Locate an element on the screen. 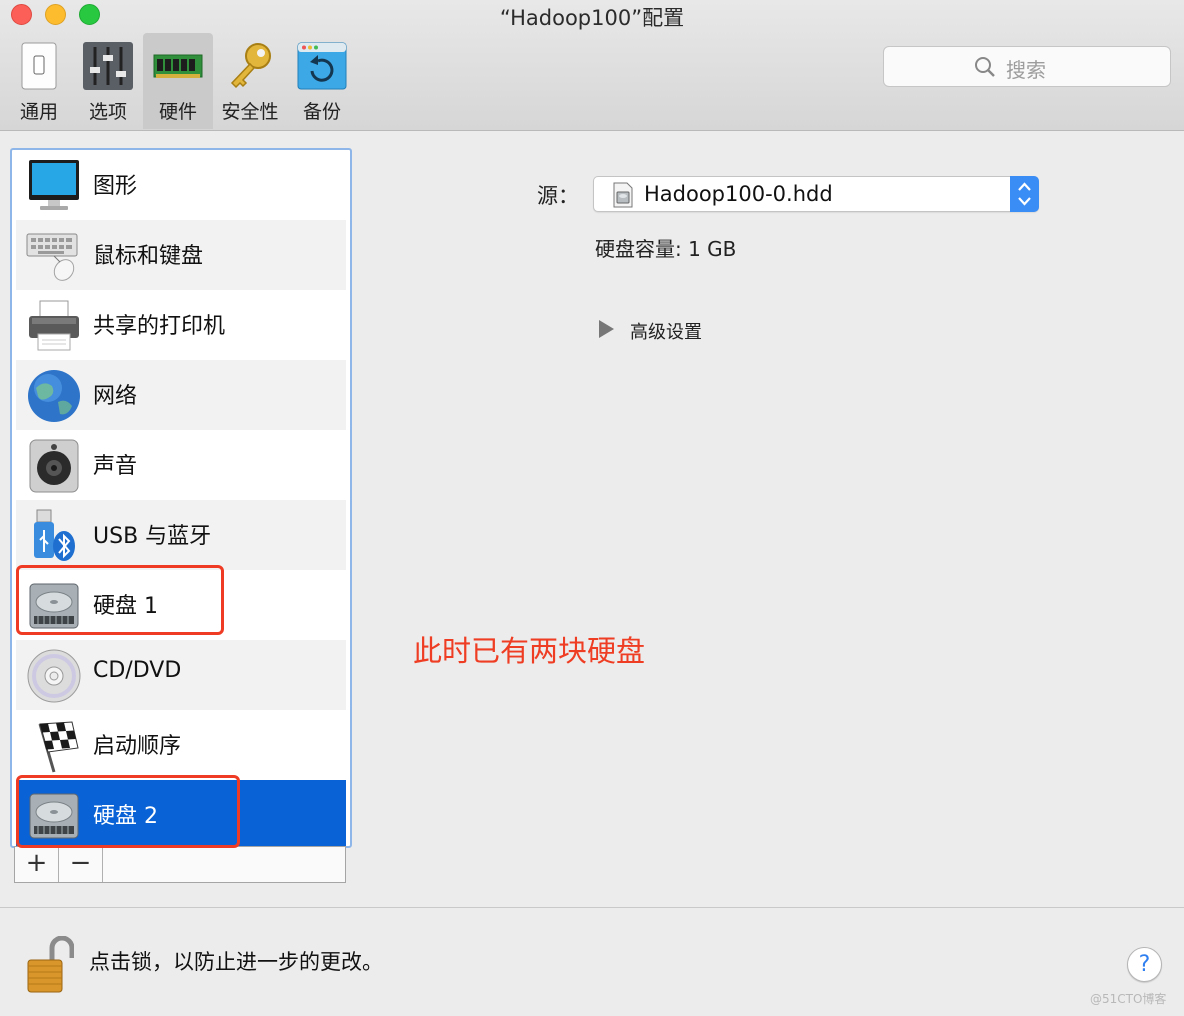 The image size is (1184, 1016). toolbar-backup: 备份 is located at coordinates (322, 81).